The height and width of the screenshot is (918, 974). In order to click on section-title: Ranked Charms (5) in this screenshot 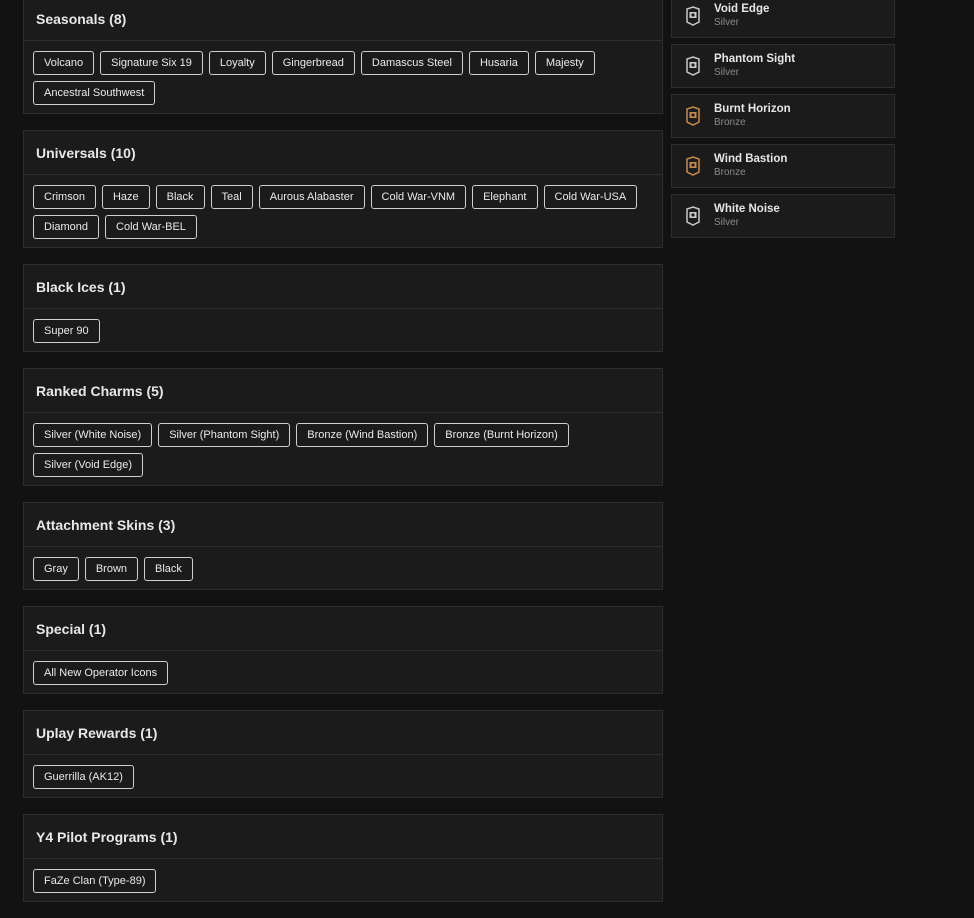, I will do `click(343, 391)`.